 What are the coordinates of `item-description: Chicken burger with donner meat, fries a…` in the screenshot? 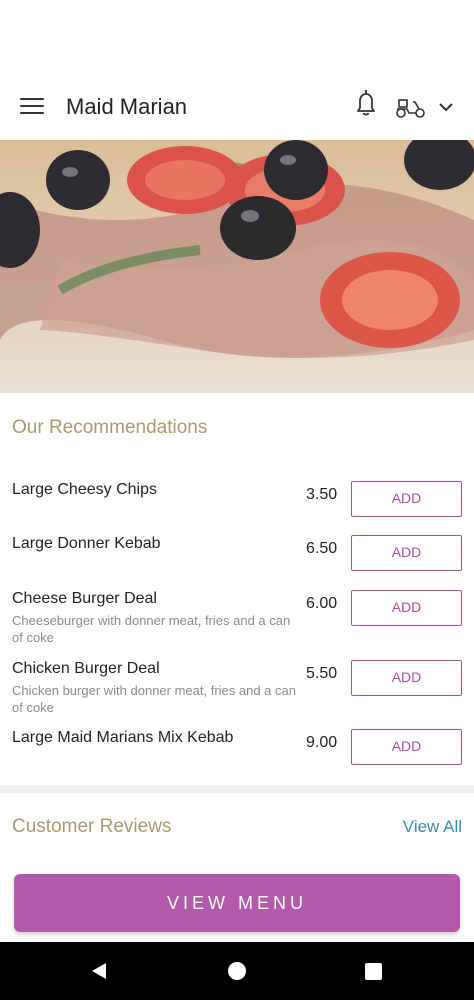 It's located at (154, 699).